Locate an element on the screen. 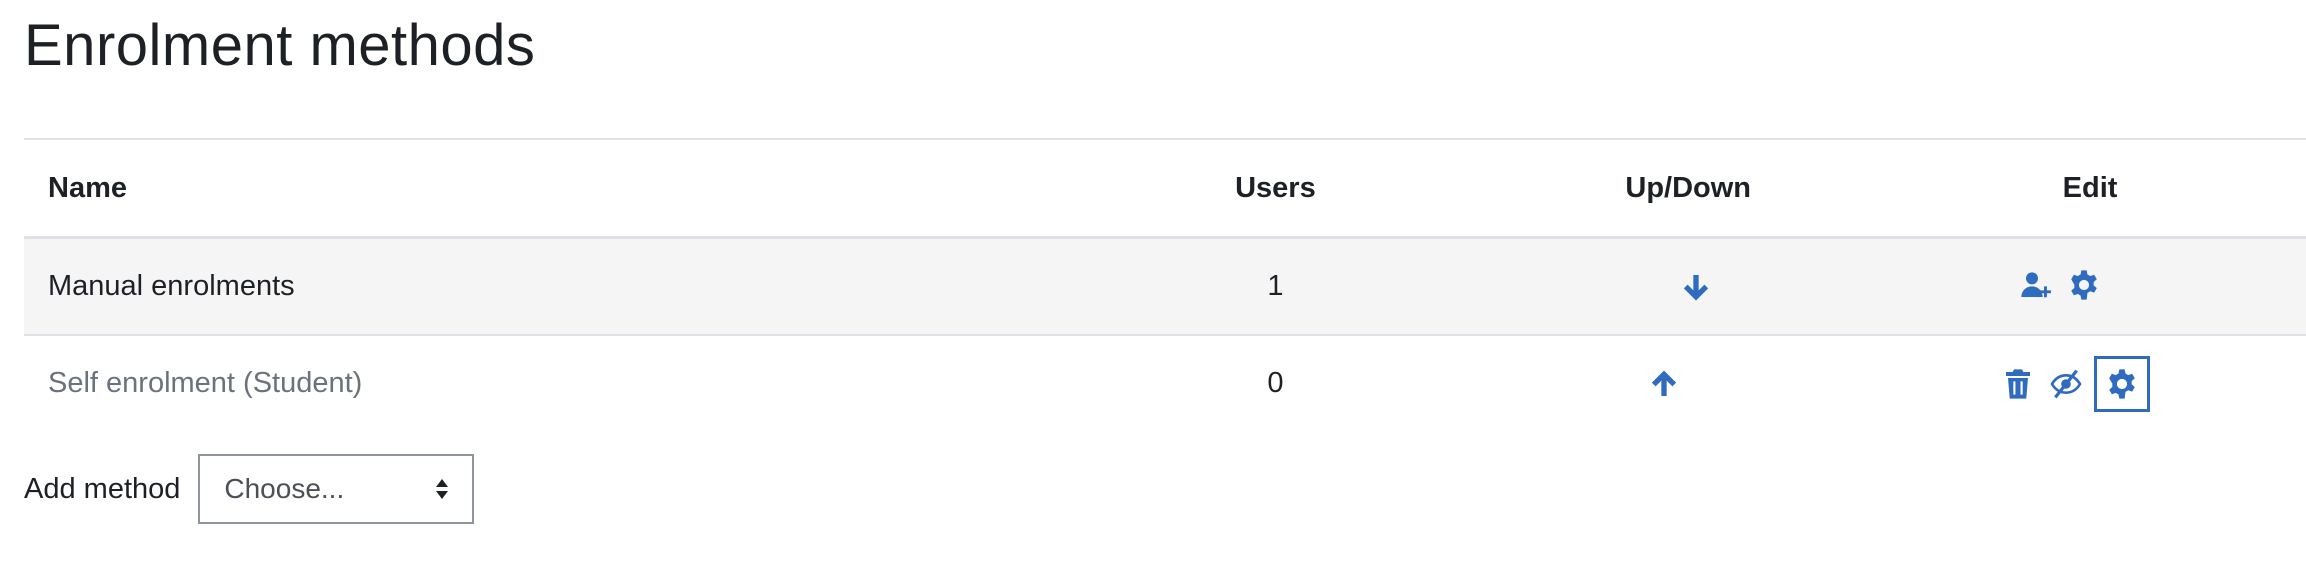  hide-eye-slash-icon is located at coordinates (2066, 384).